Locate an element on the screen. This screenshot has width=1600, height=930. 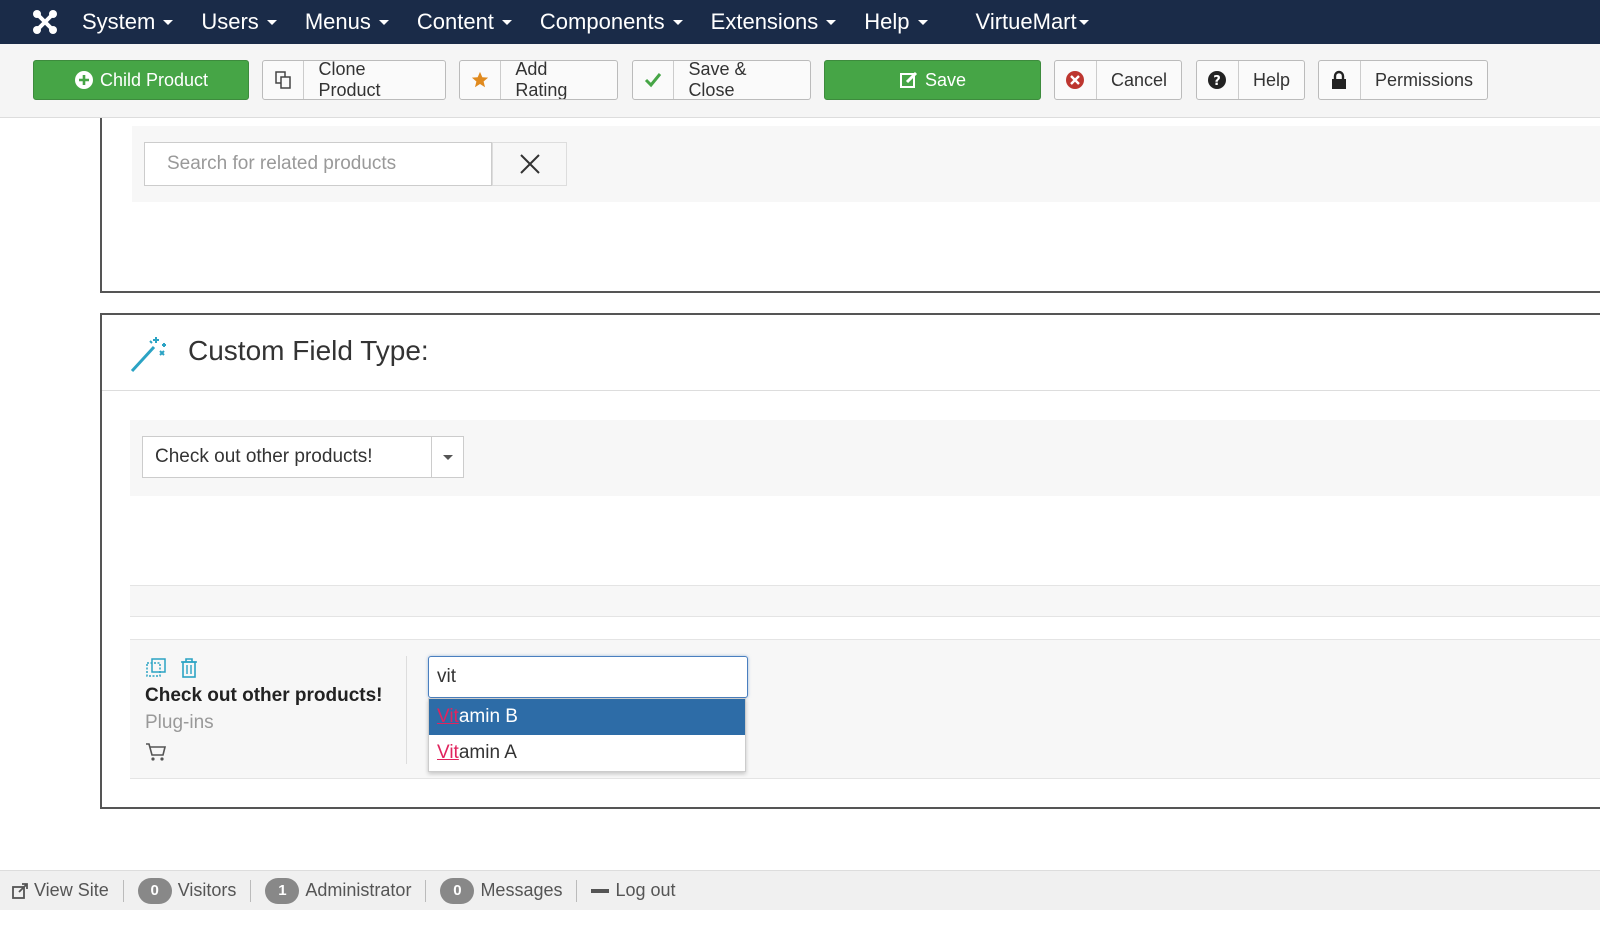
save-close-button: Save & Close is located at coordinates (721, 80).